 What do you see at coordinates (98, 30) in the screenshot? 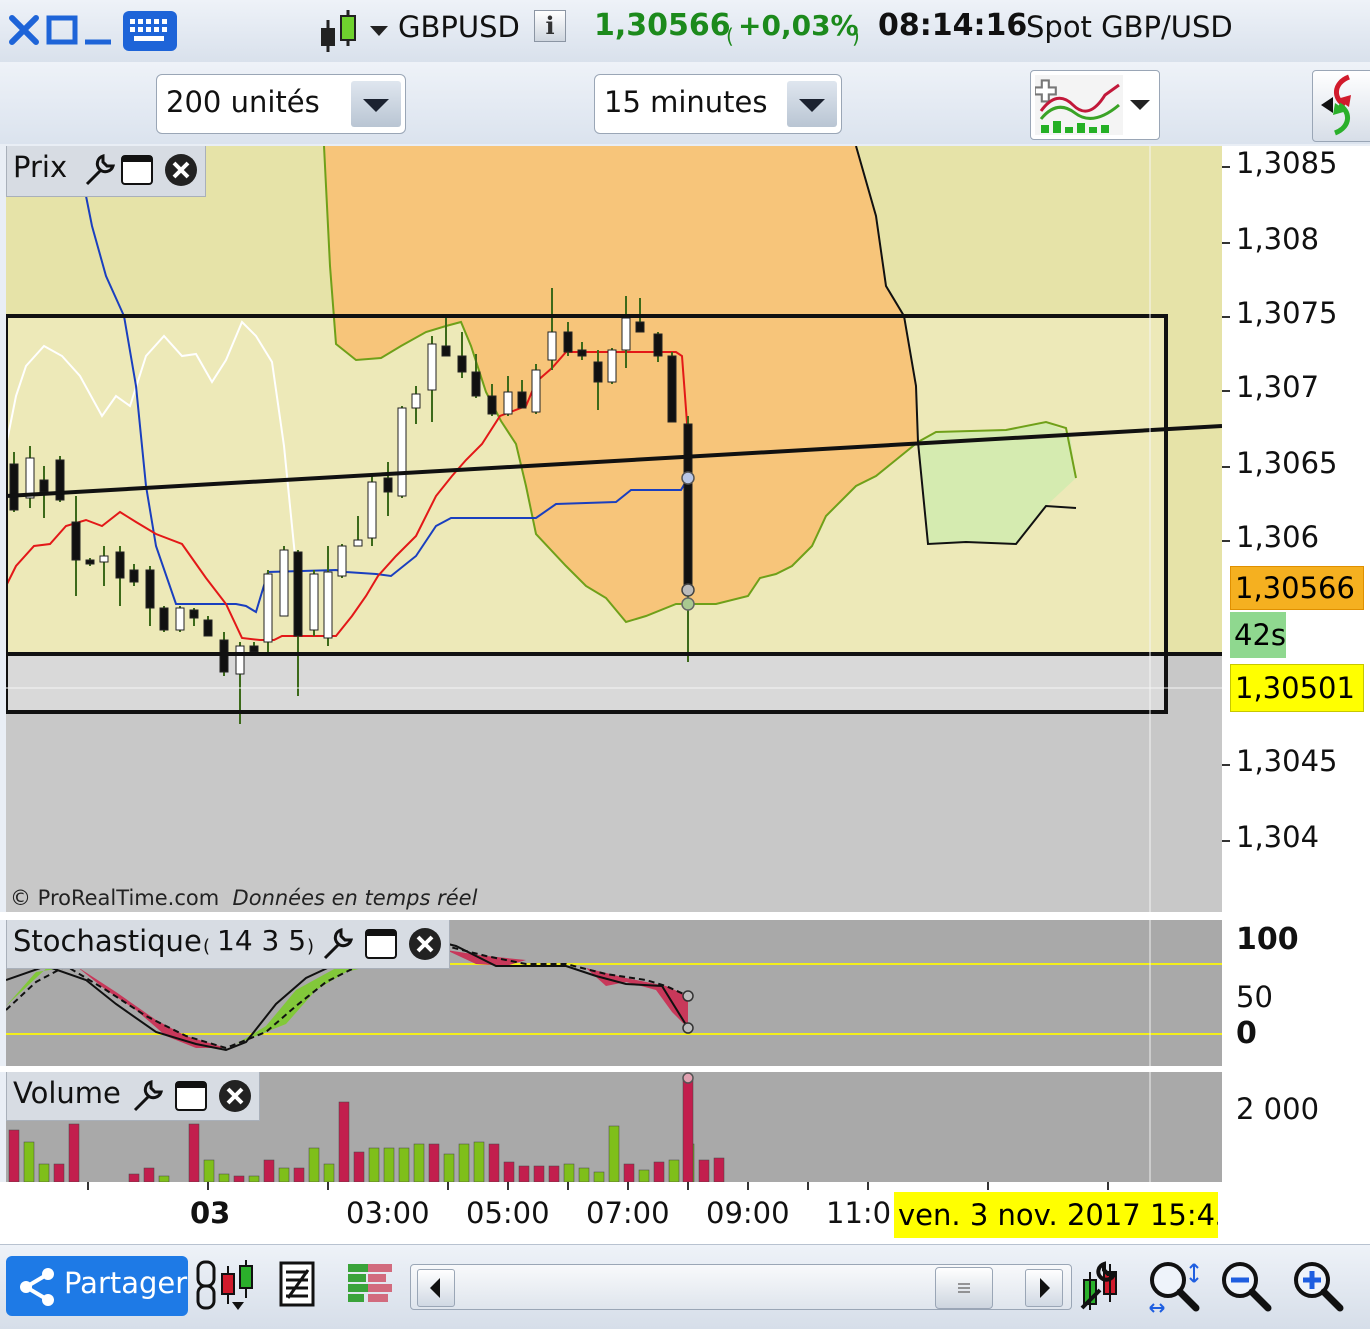
I see `minimize-window-icon` at bounding box center [98, 30].